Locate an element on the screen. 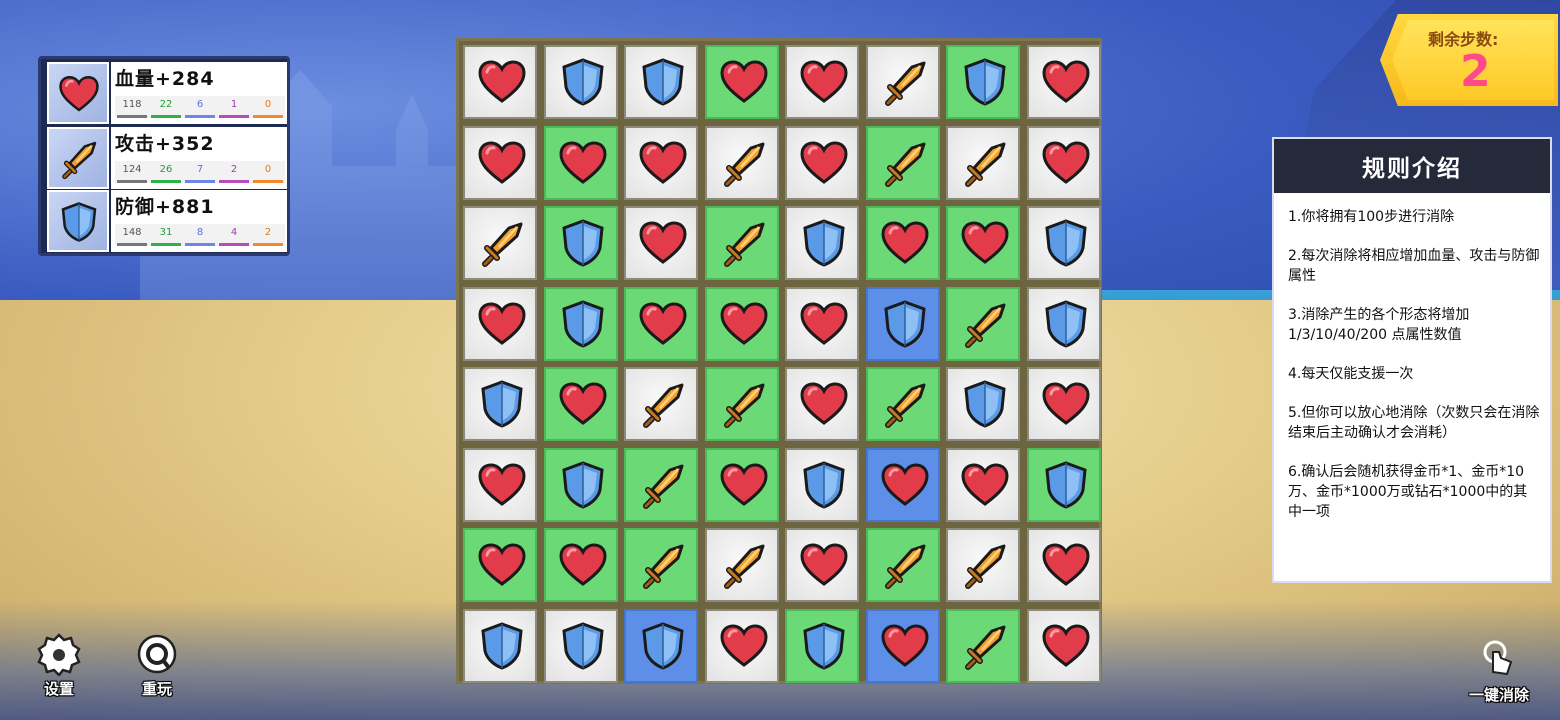  replay-label: 重玩 is located at coordinates (156, 689).